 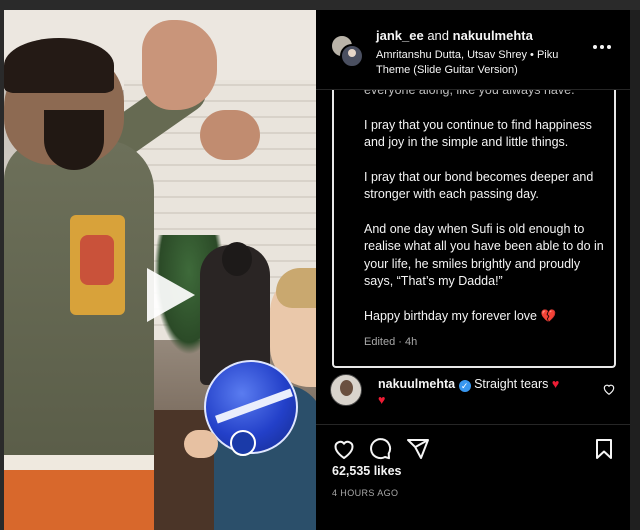 I want to click on comment-text: nakuulmehta ✓ Straight tears ♥ ♥, so click(x=483, y=392).